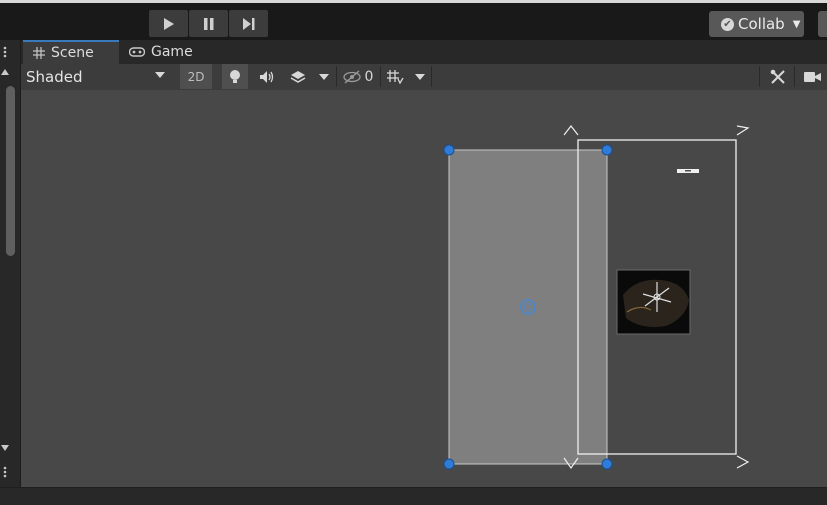 This screenshot has width=827, height=505. What do you see at coordinates (413, 496) in the screenshot?
I see `status-bar` at bounding box center [413, 496].